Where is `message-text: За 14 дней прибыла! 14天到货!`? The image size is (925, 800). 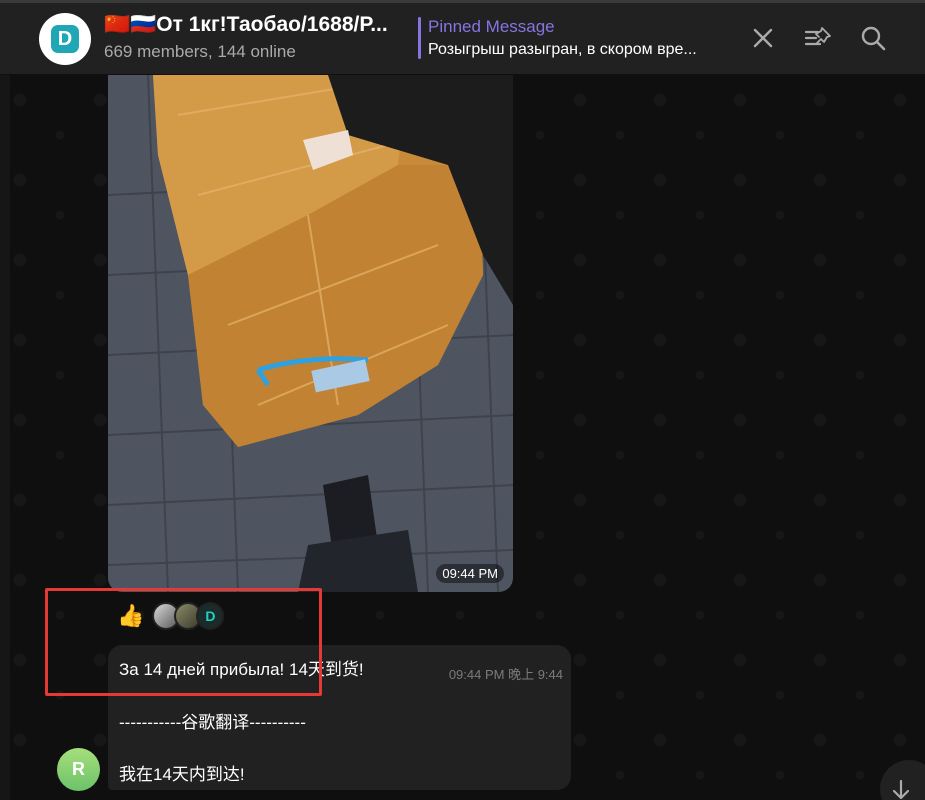 message-text: За 14 дней прибыла! 14天到货! is located at coordinates (241, 669).